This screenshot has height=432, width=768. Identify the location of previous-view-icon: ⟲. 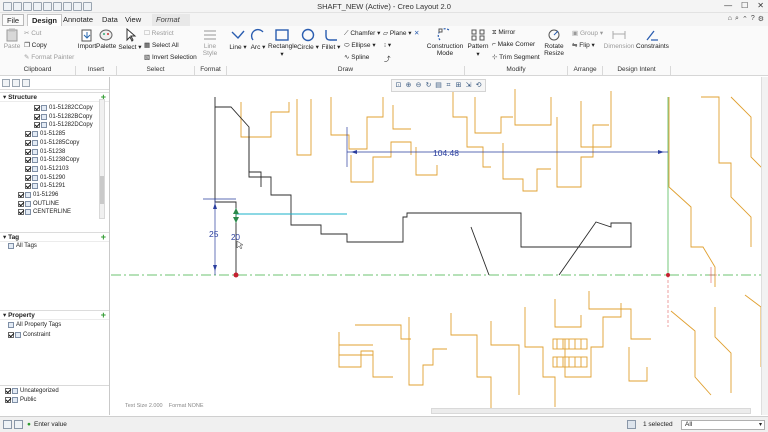
(478, 85).